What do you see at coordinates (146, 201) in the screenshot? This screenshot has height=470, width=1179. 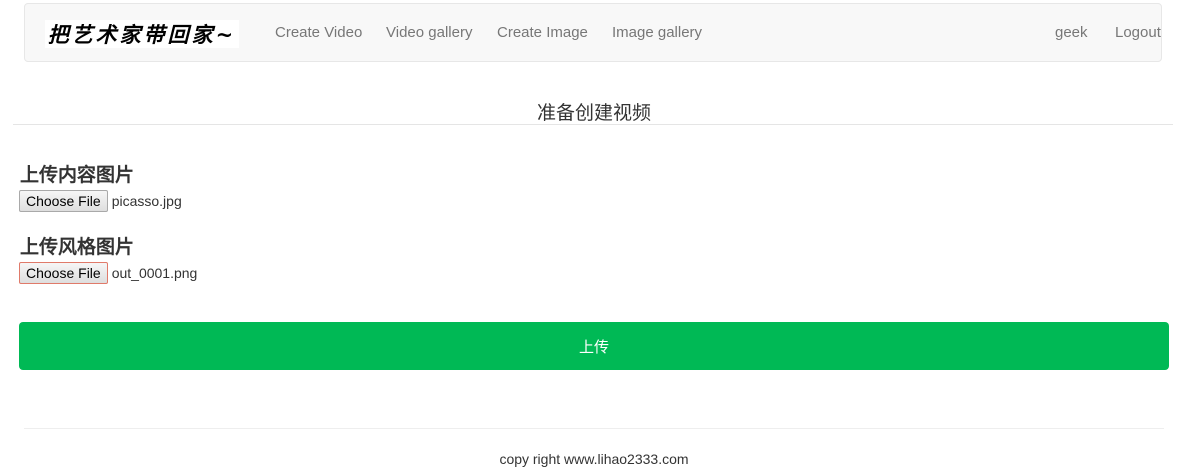 I see `content-file-name: picasso.jpg` at bounding box center [146, 201].